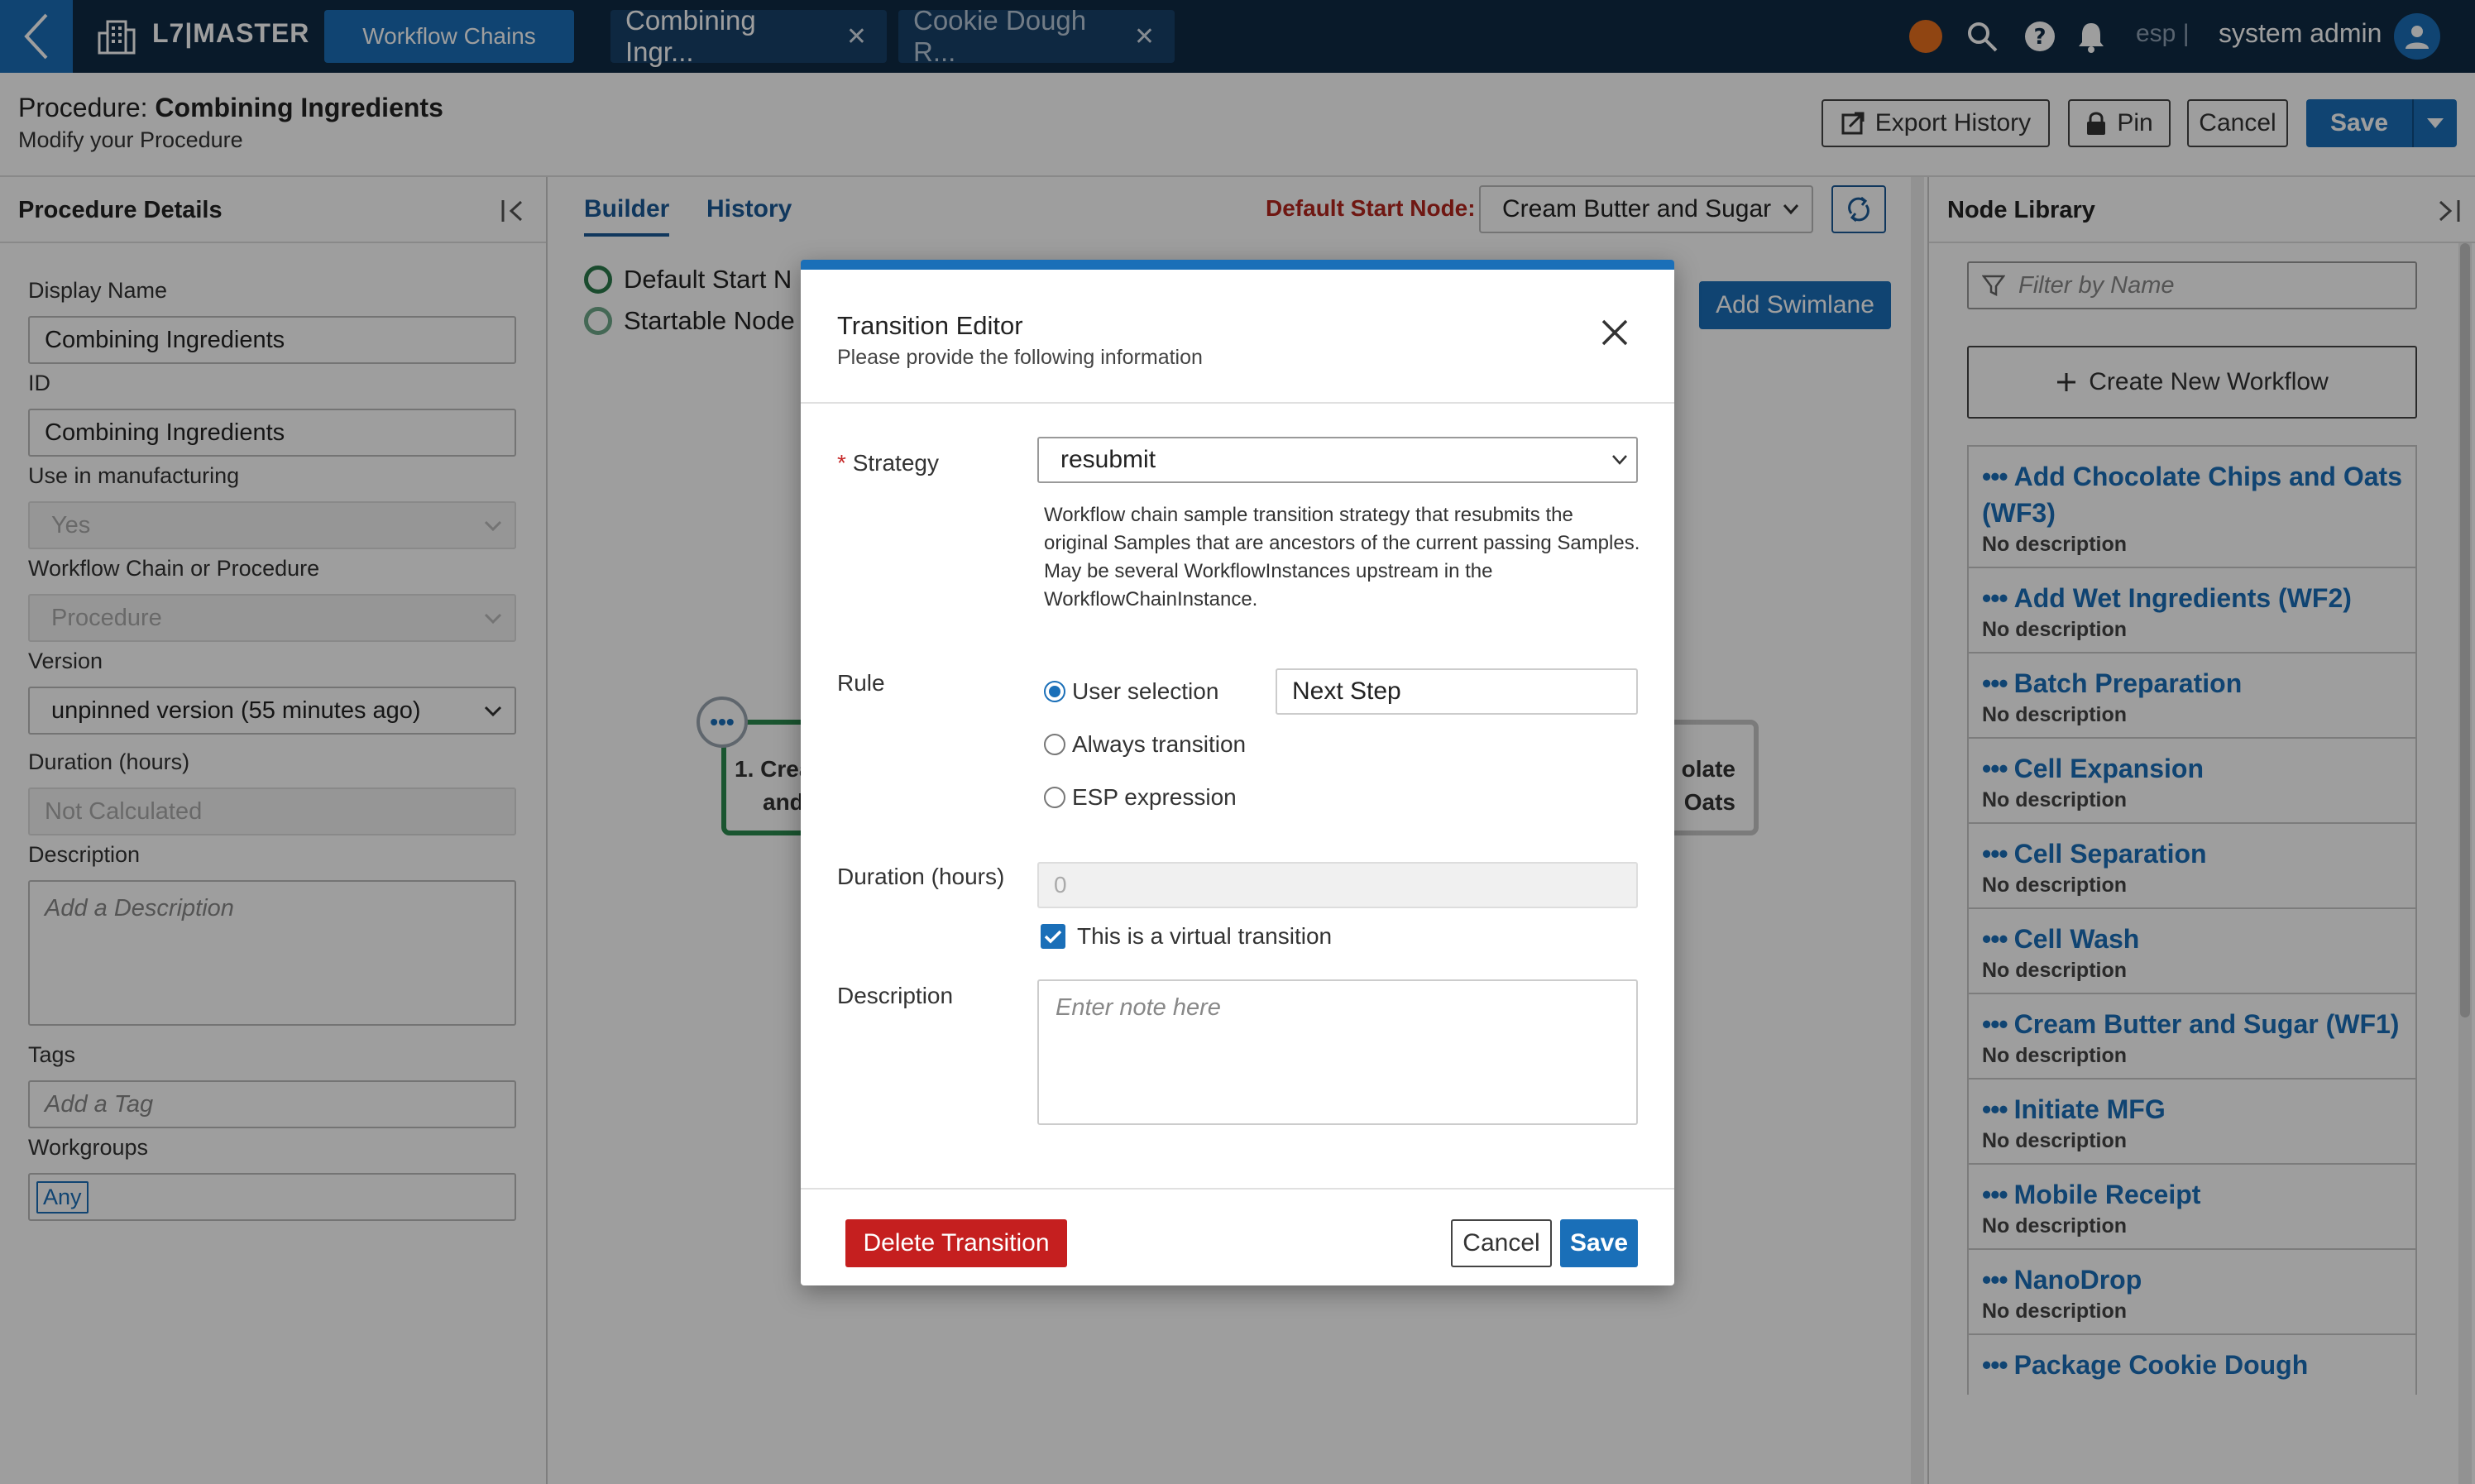 The width and height of the screenshot is (2475, 1484). Describe the element at coordinates (930, 325) in the screenshot. I see `dialog-title: Transition Editor` at that location.